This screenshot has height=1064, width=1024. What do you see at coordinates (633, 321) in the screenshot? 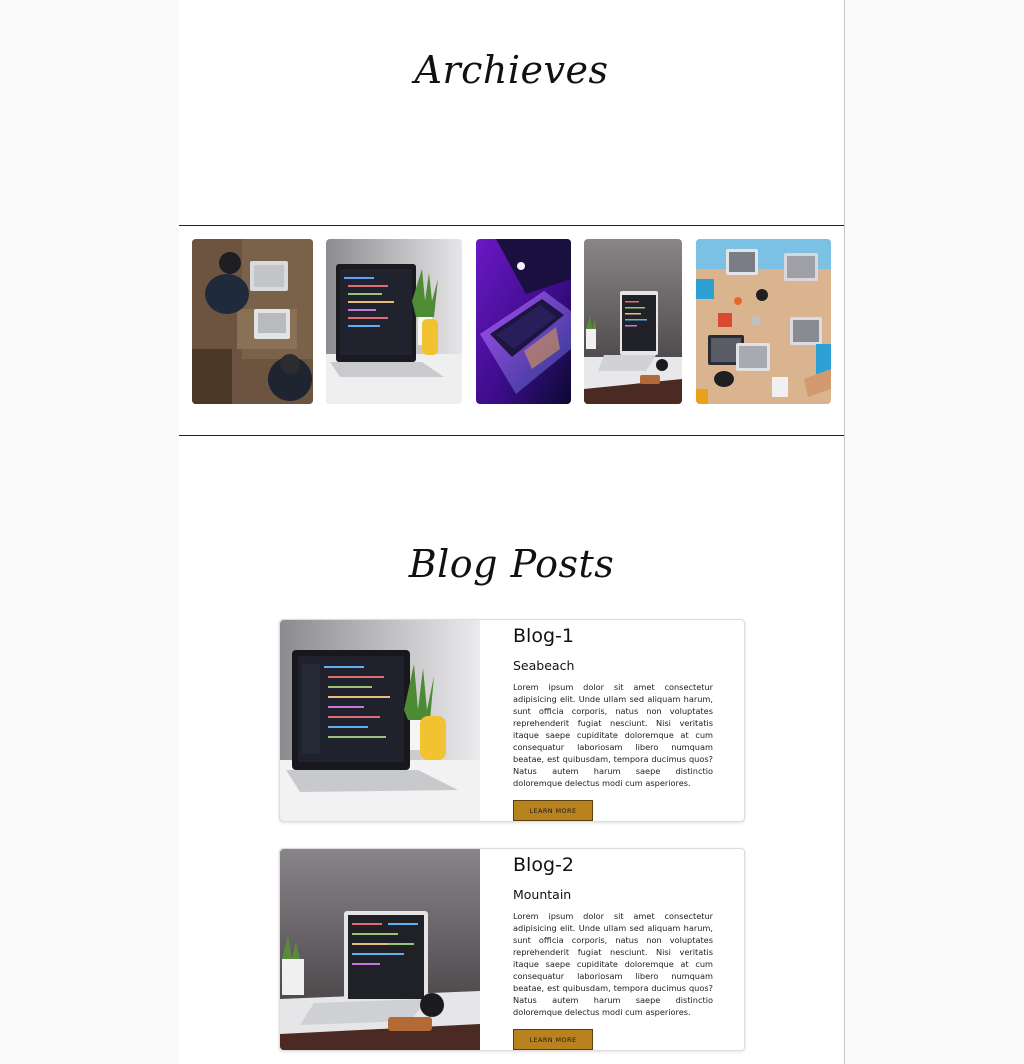
I see `thumb-laptop-dark-table` at bounding box center [633, 321].